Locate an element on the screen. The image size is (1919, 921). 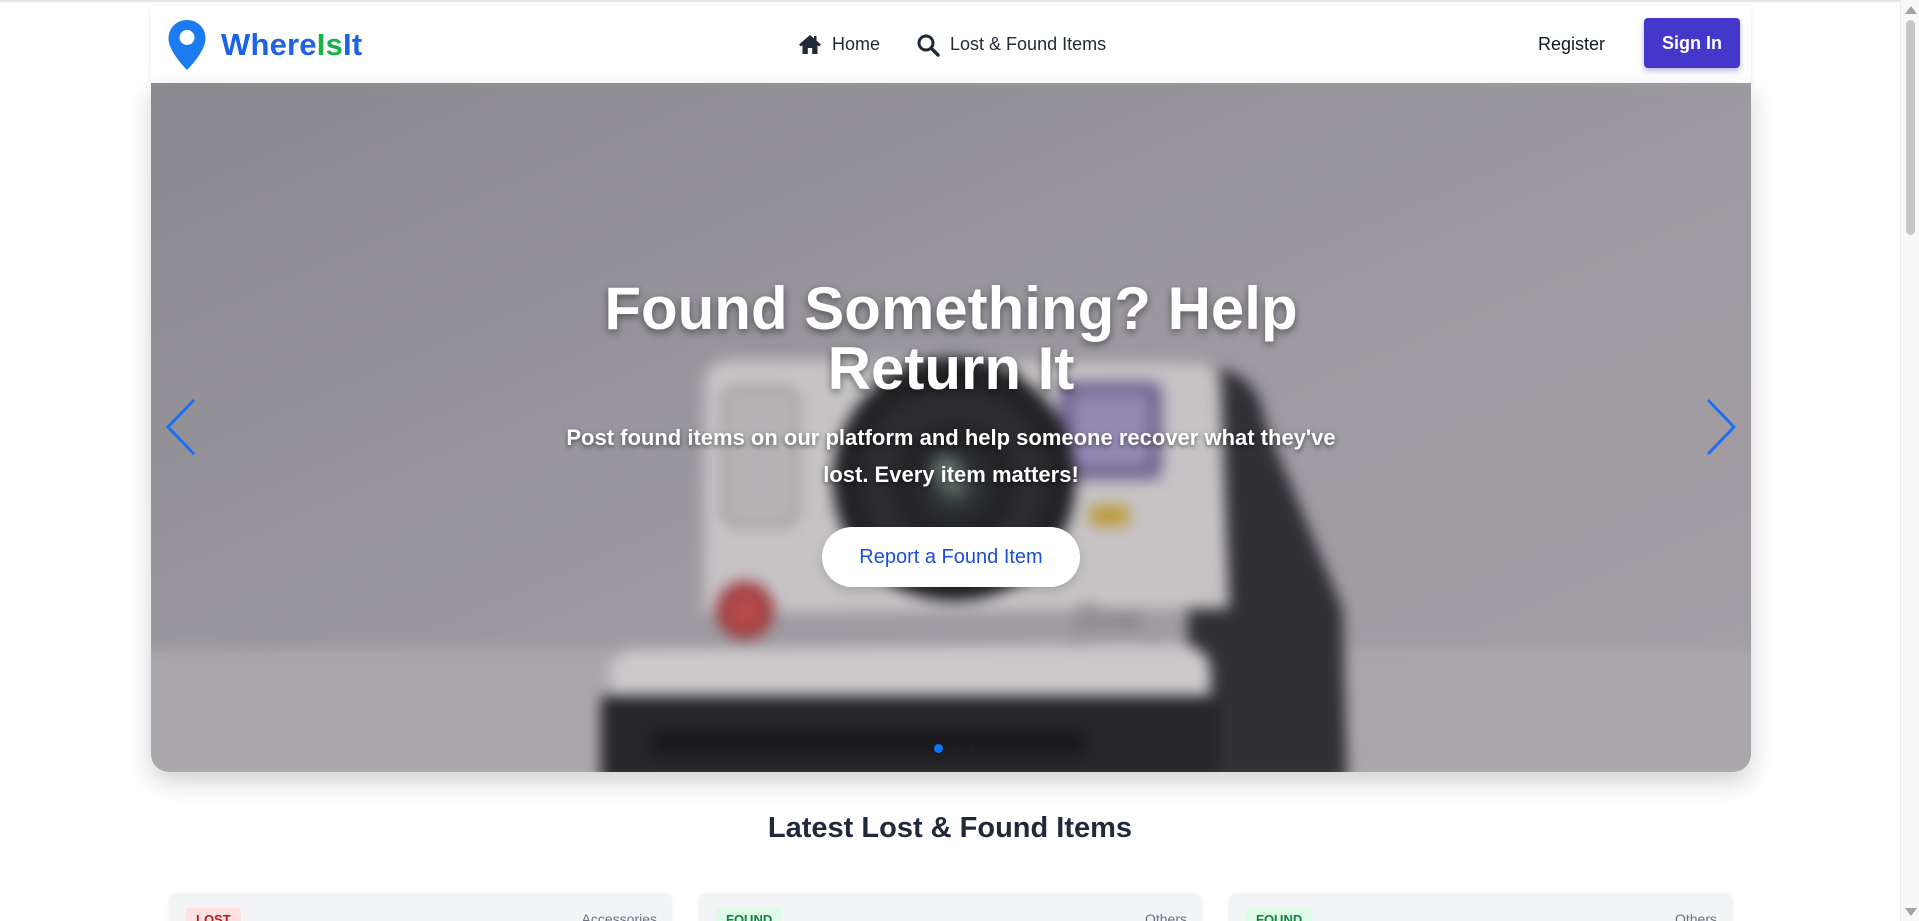
nav-link-home: Home is located at coordinates (839, 44).